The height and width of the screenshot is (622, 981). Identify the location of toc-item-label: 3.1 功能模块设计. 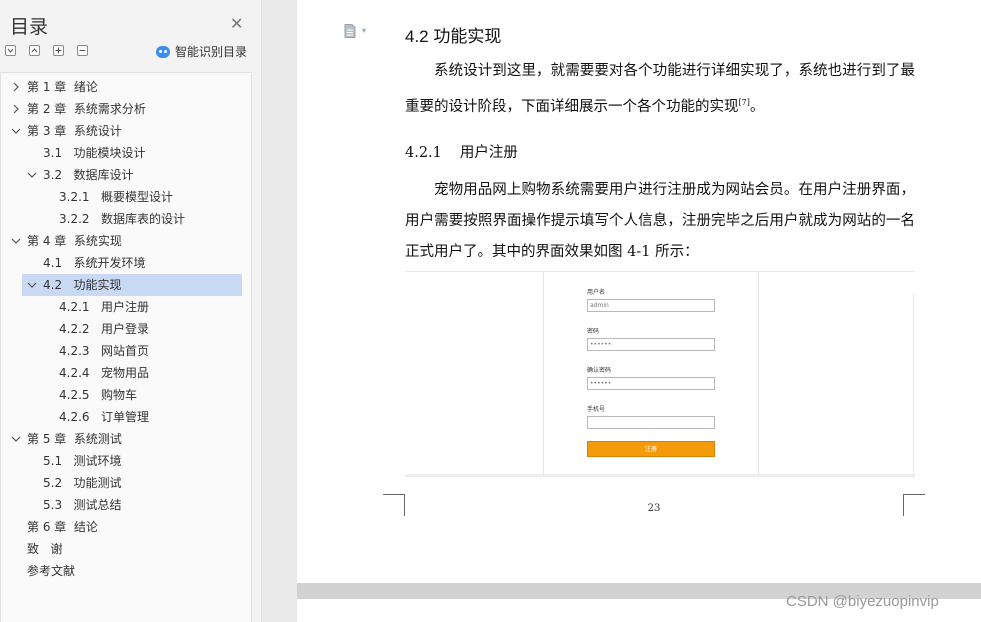
(94, 153).